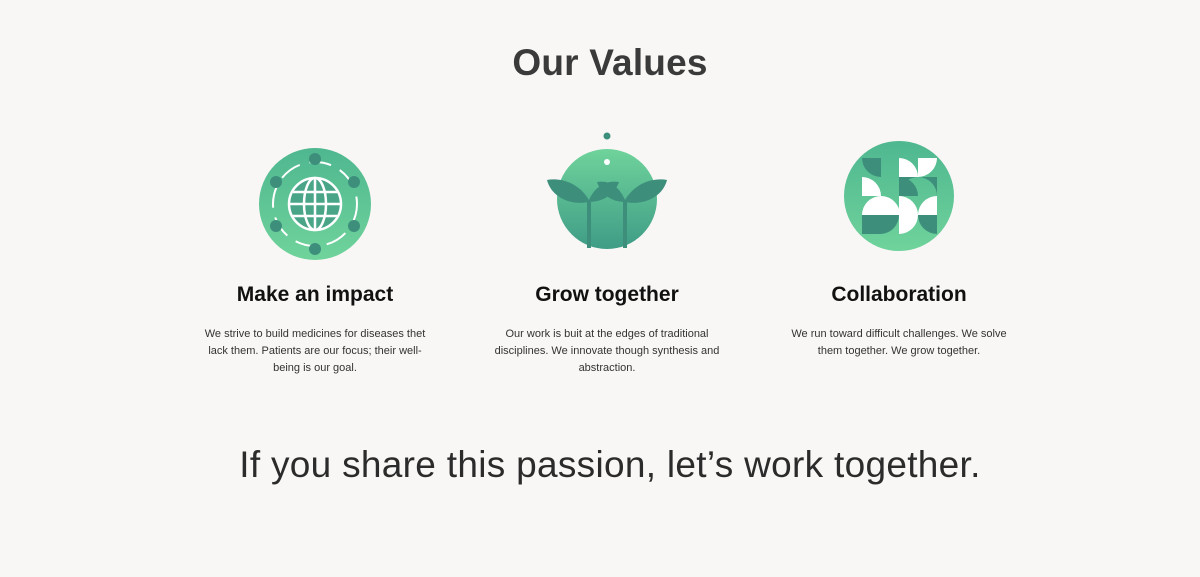 This screenshot has width=1200, height=577. I want to click on card-title: Make an impact, so click(315, 294).